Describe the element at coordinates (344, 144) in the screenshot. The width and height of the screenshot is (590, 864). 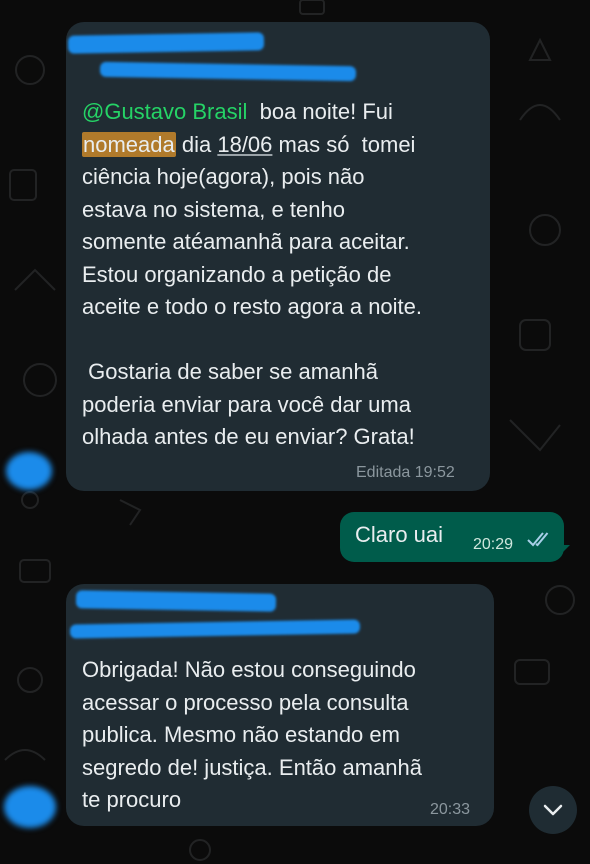
I see `message-text-part: mas só tomei` at that location.